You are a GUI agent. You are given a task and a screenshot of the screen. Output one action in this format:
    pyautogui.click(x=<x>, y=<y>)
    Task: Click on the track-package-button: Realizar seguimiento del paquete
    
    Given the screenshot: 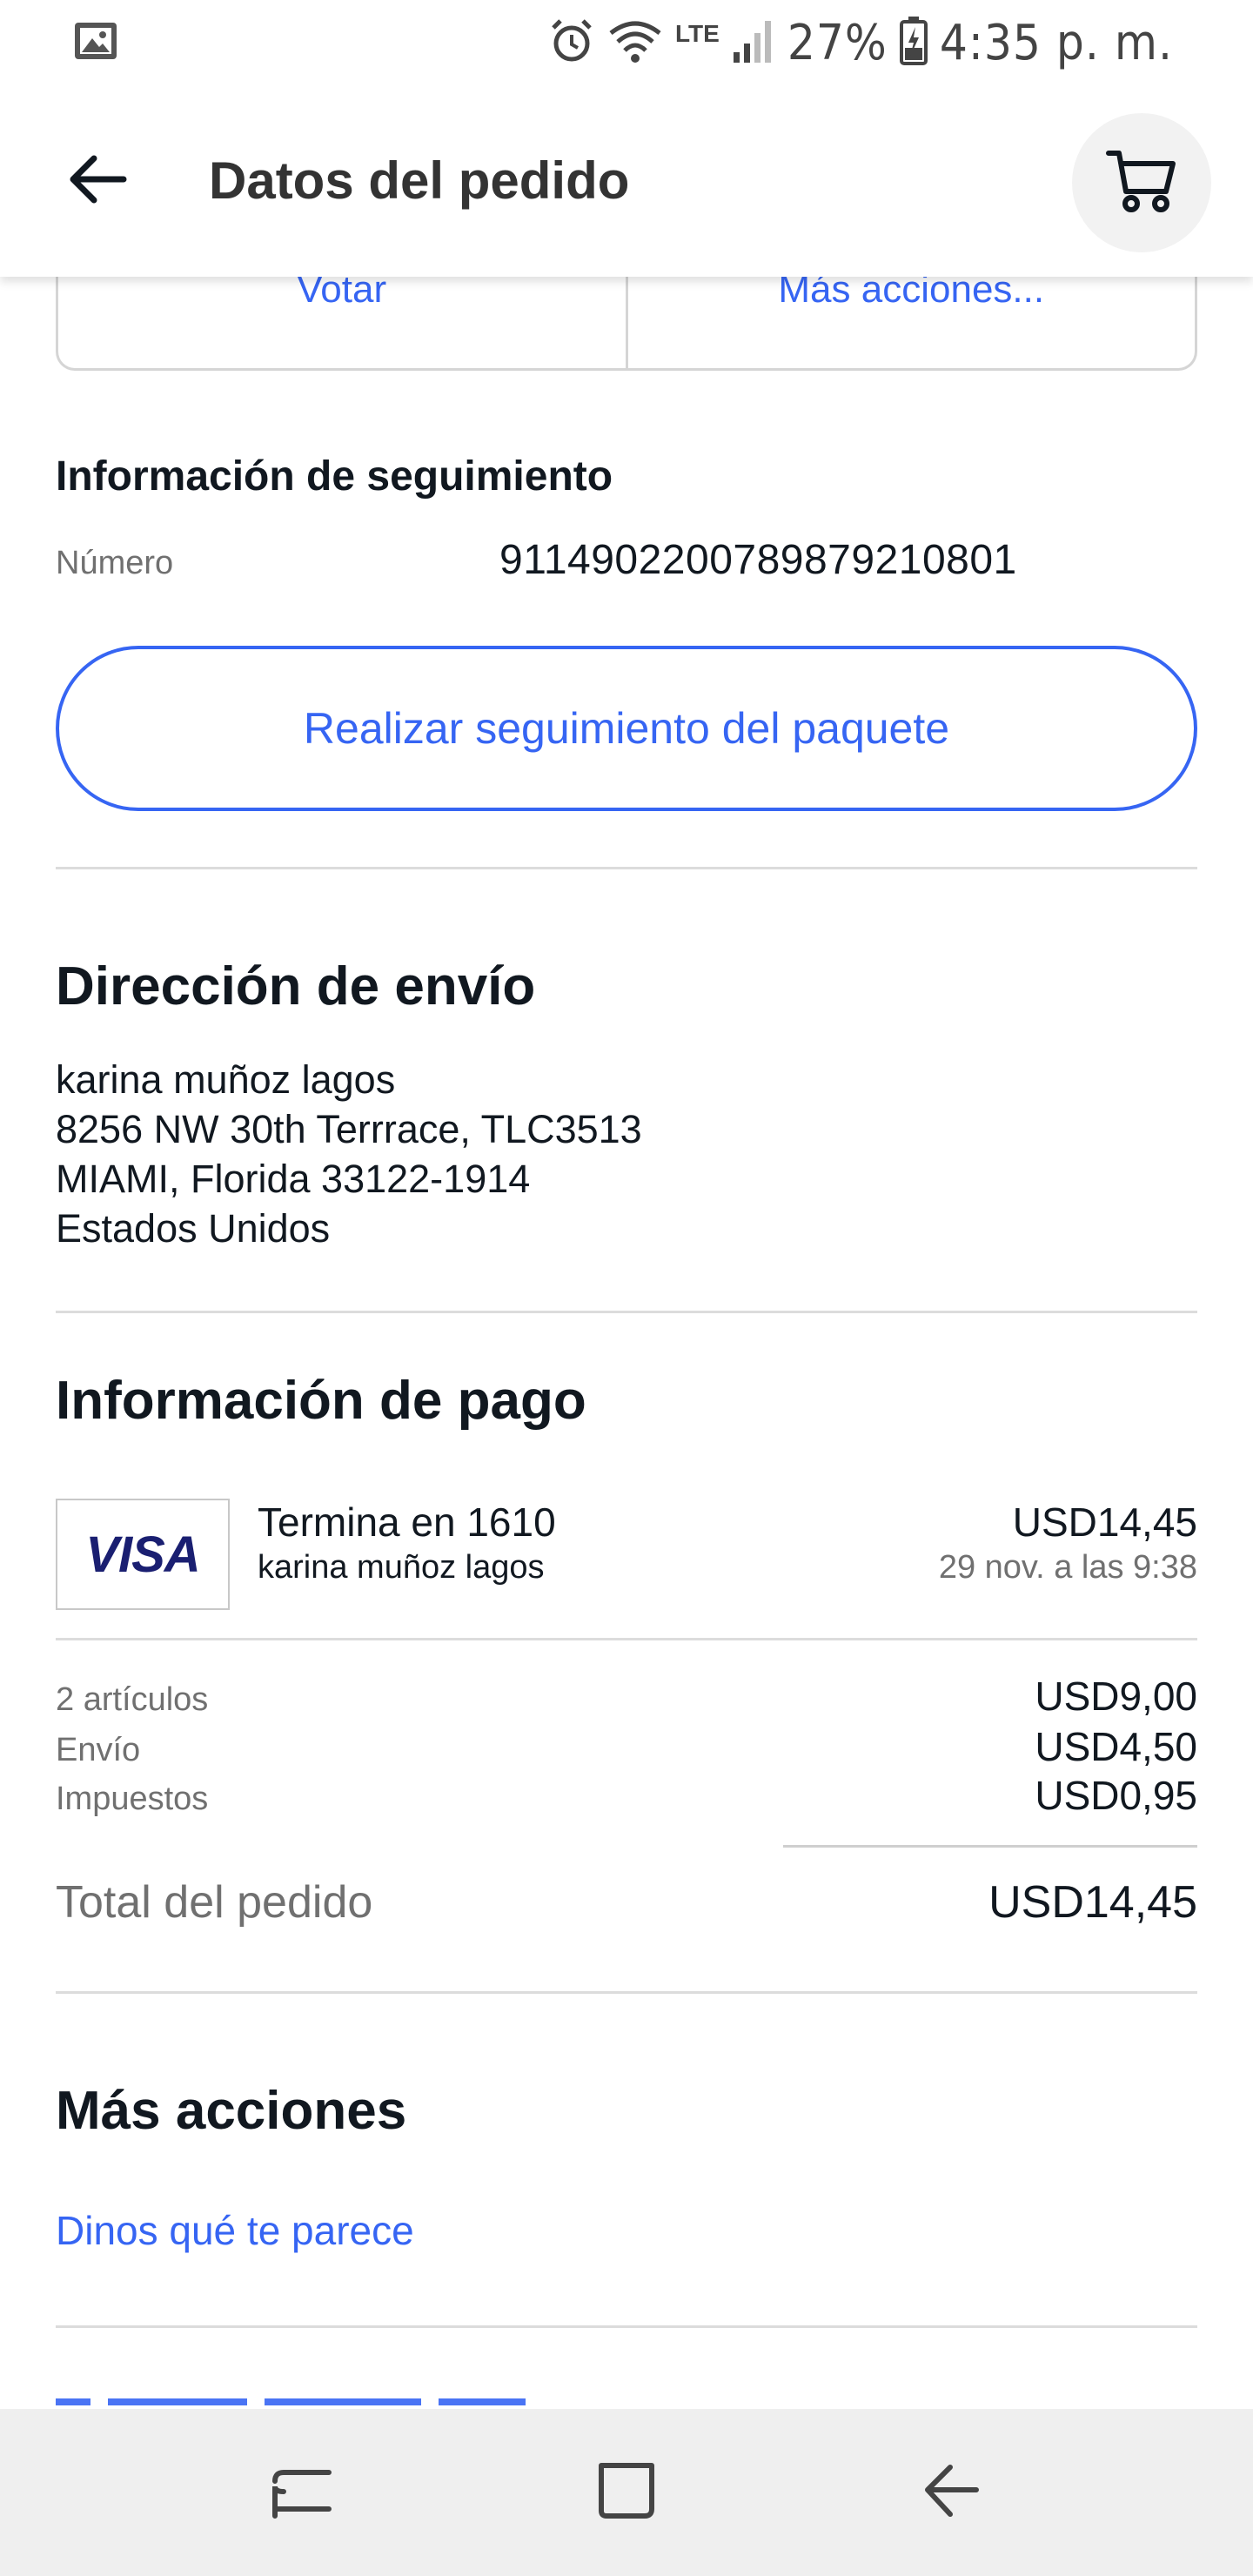 What is the action you would take?
    pyautogui.click(x=626, y=728)
    